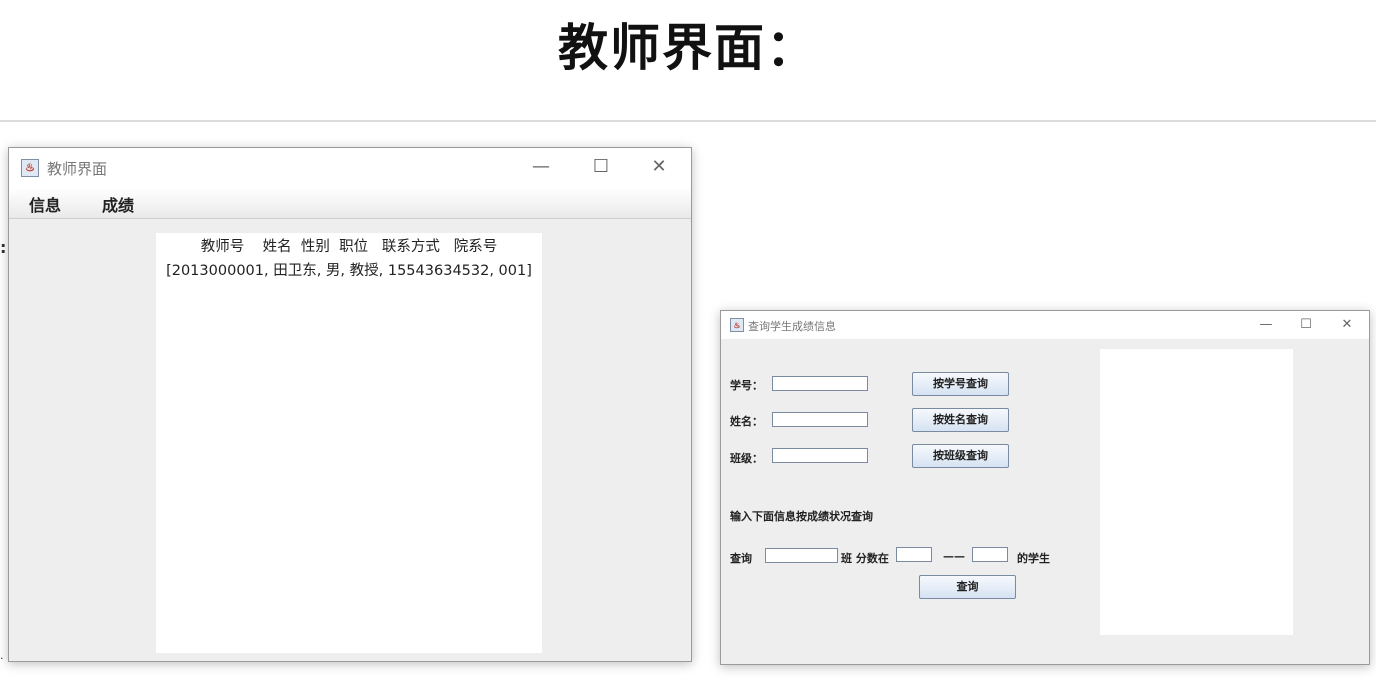 This screenshot has width=1376, height=696. I want to click on table-header: 教师号 姓名 性别 职位 联系方式 院系号, so click(349, 247).